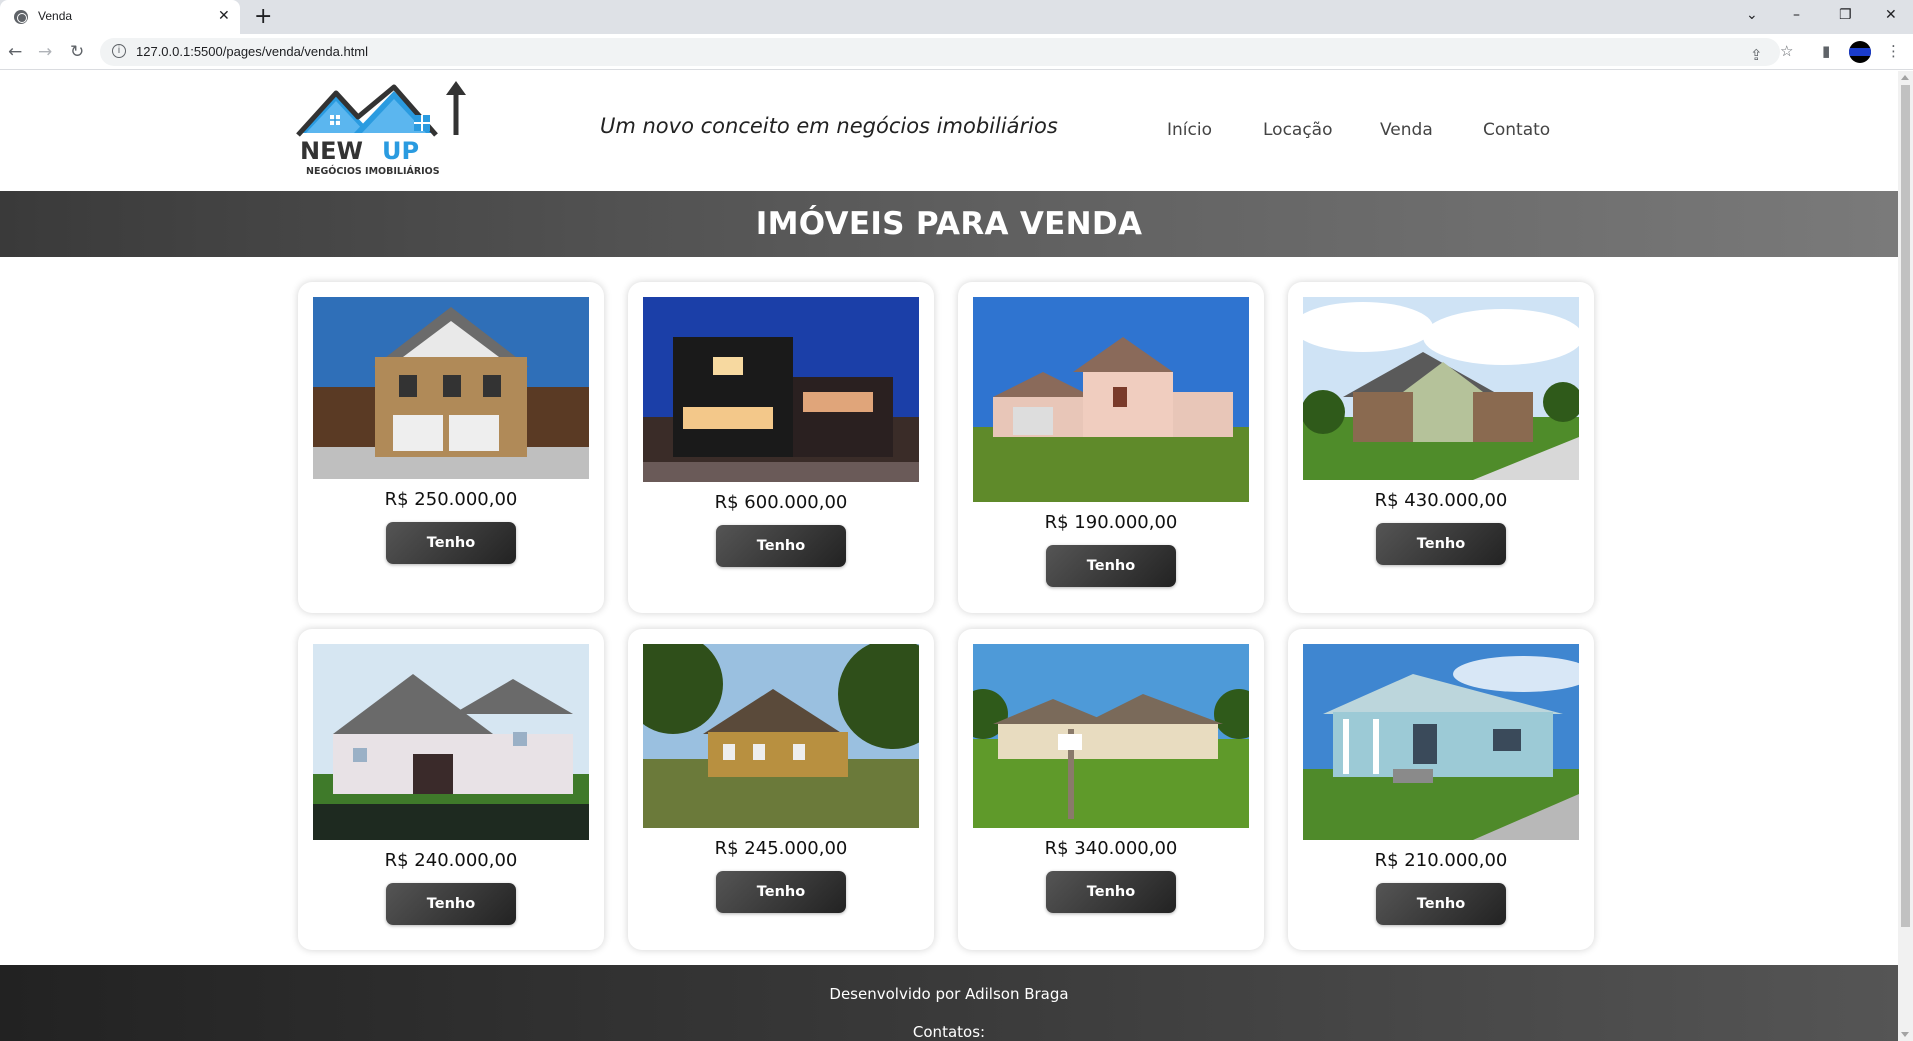 The height and width of the screenshot is (1041, 1913). I want to click on svg-text: NEW, so click(331, 151).